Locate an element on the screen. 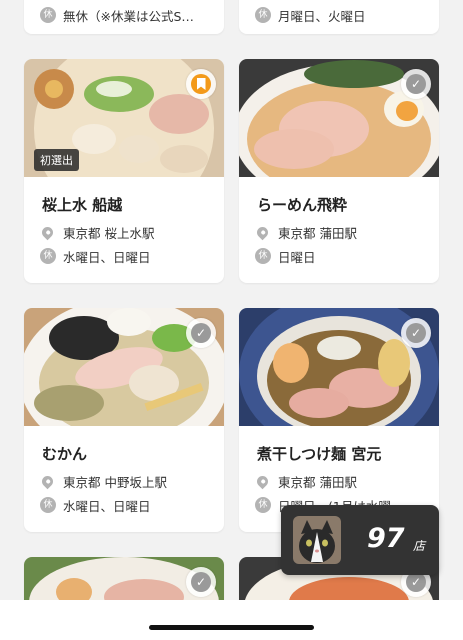  shop-name: 煮干しつけ麺 宮元 is located at coordinates (319, 454).